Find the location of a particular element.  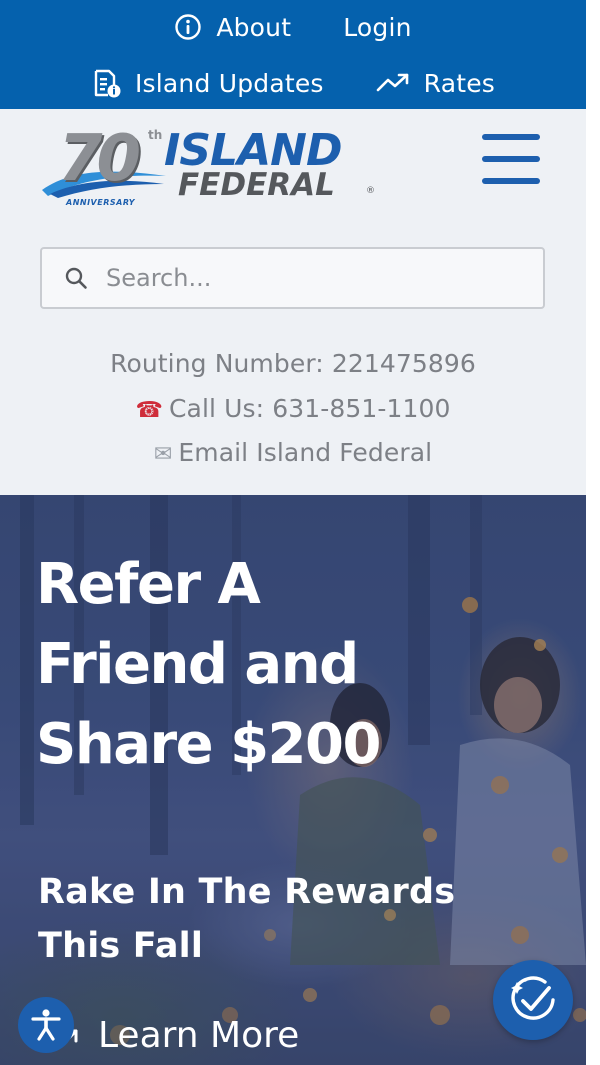

rates-link: Rates is located at coordinates (435, 83).